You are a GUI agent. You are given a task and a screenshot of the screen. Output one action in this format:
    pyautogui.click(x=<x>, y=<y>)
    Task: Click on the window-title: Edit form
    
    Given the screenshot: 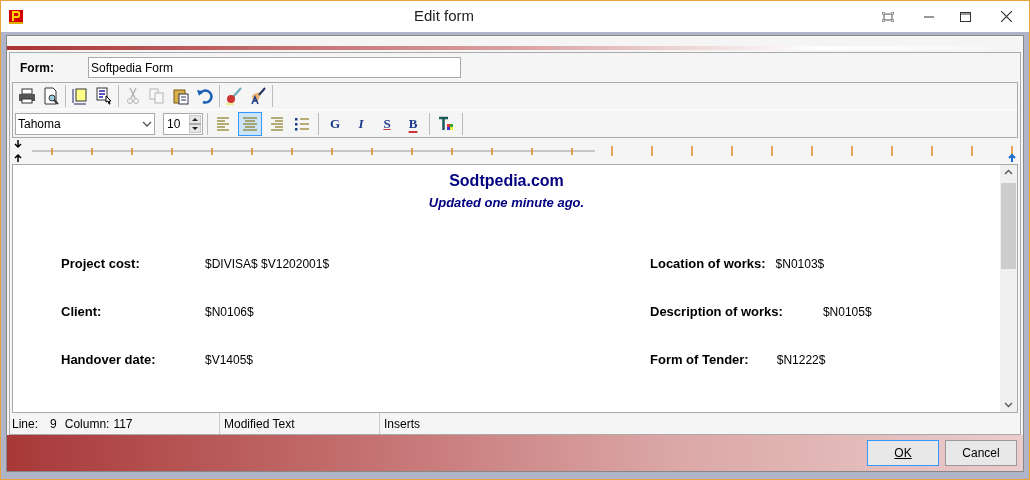 What is the action you would take?
    pyautogui.click(x=444, y=16)
    